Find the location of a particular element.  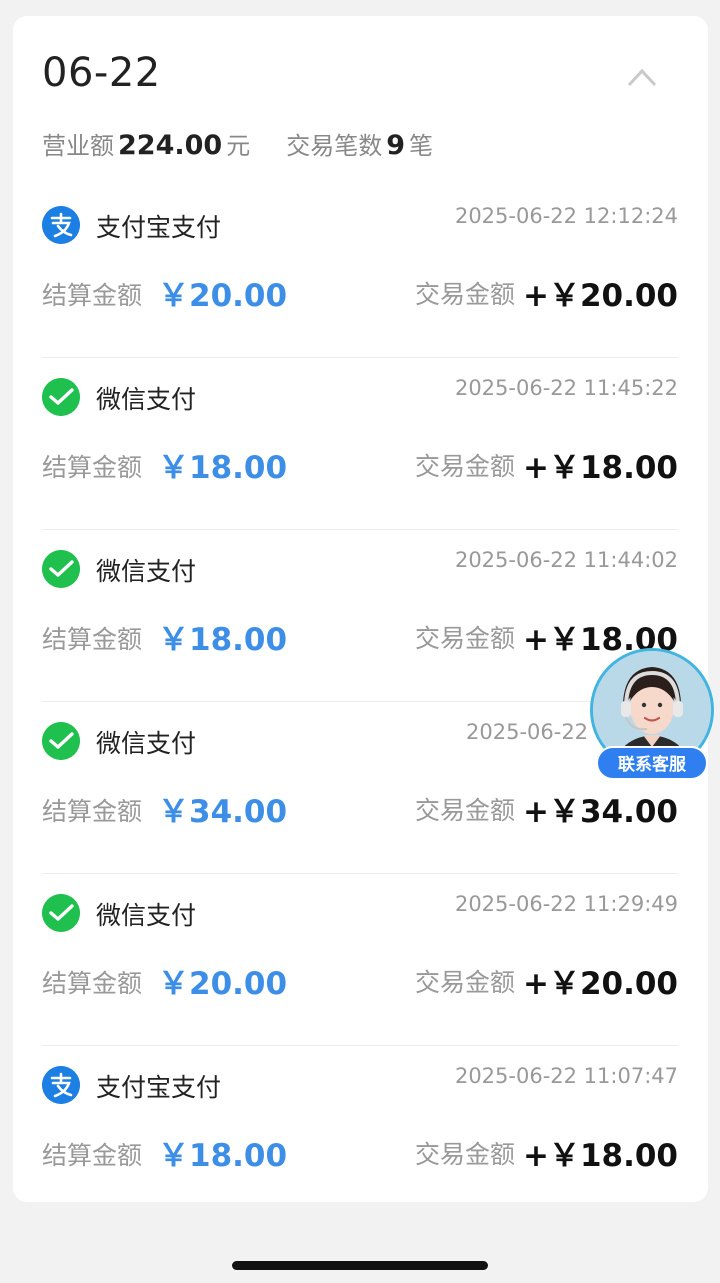

trade-group: 交易金额 +￥34.00 is located at coordinates (546, 808).